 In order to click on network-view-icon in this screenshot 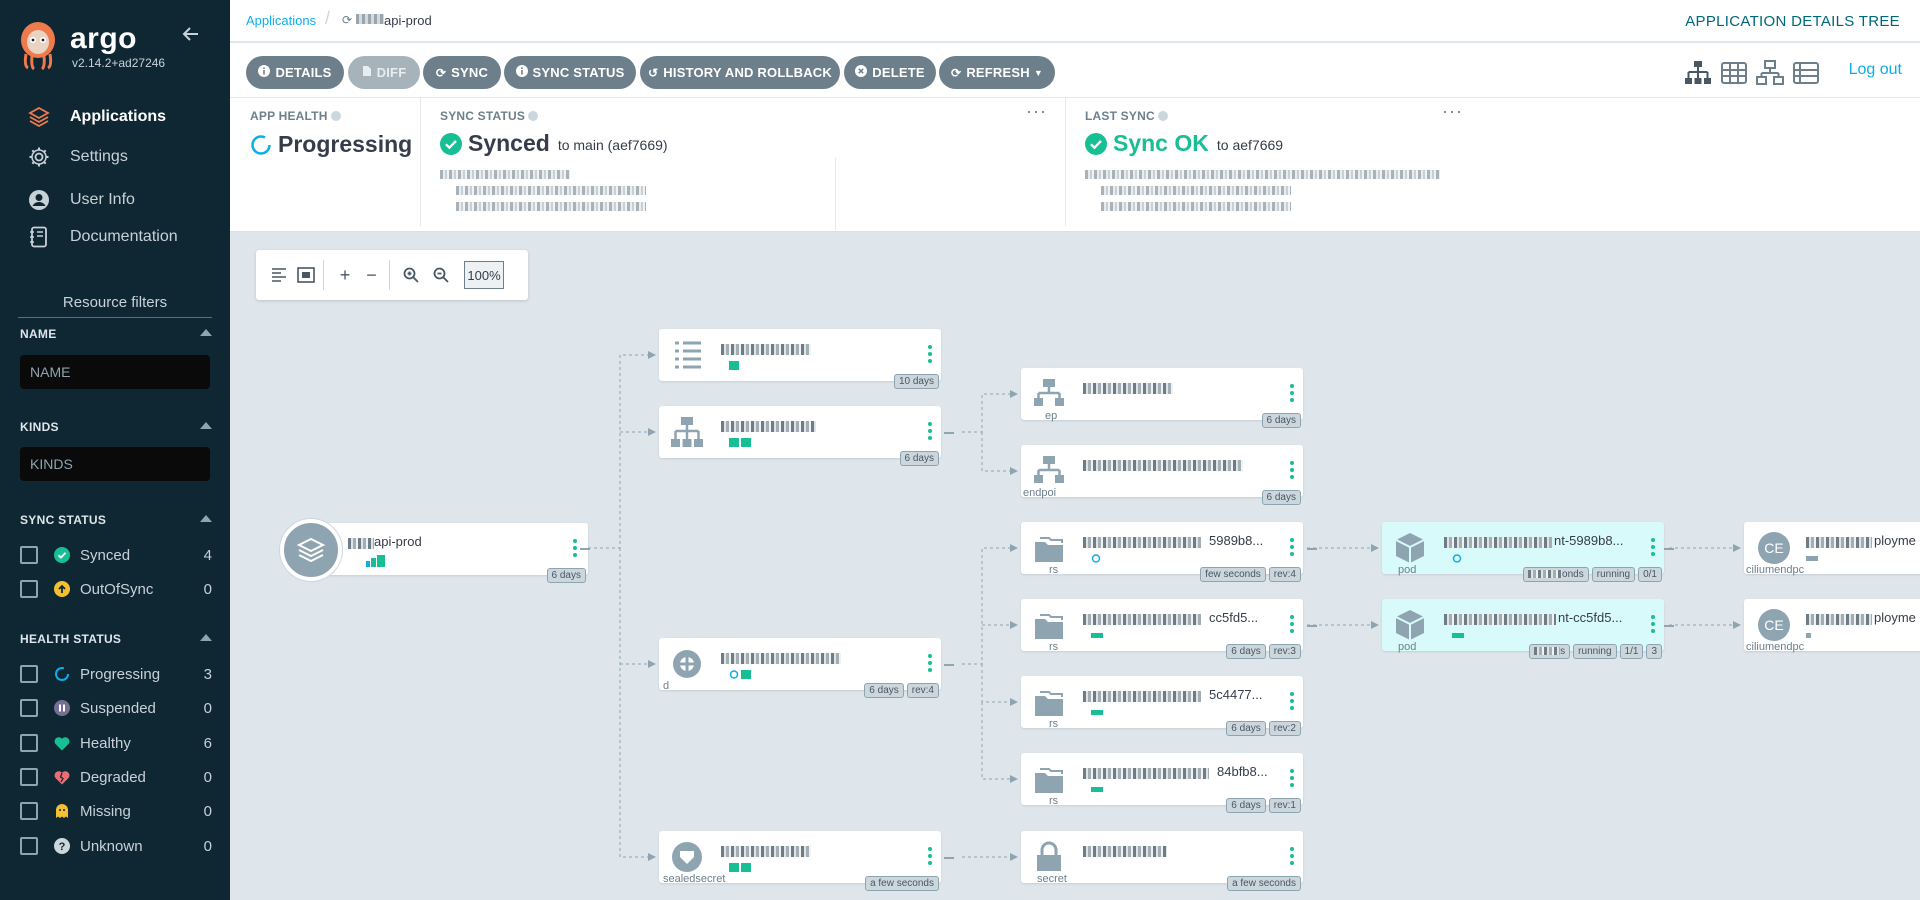, I will do `click(1770, 73)`.